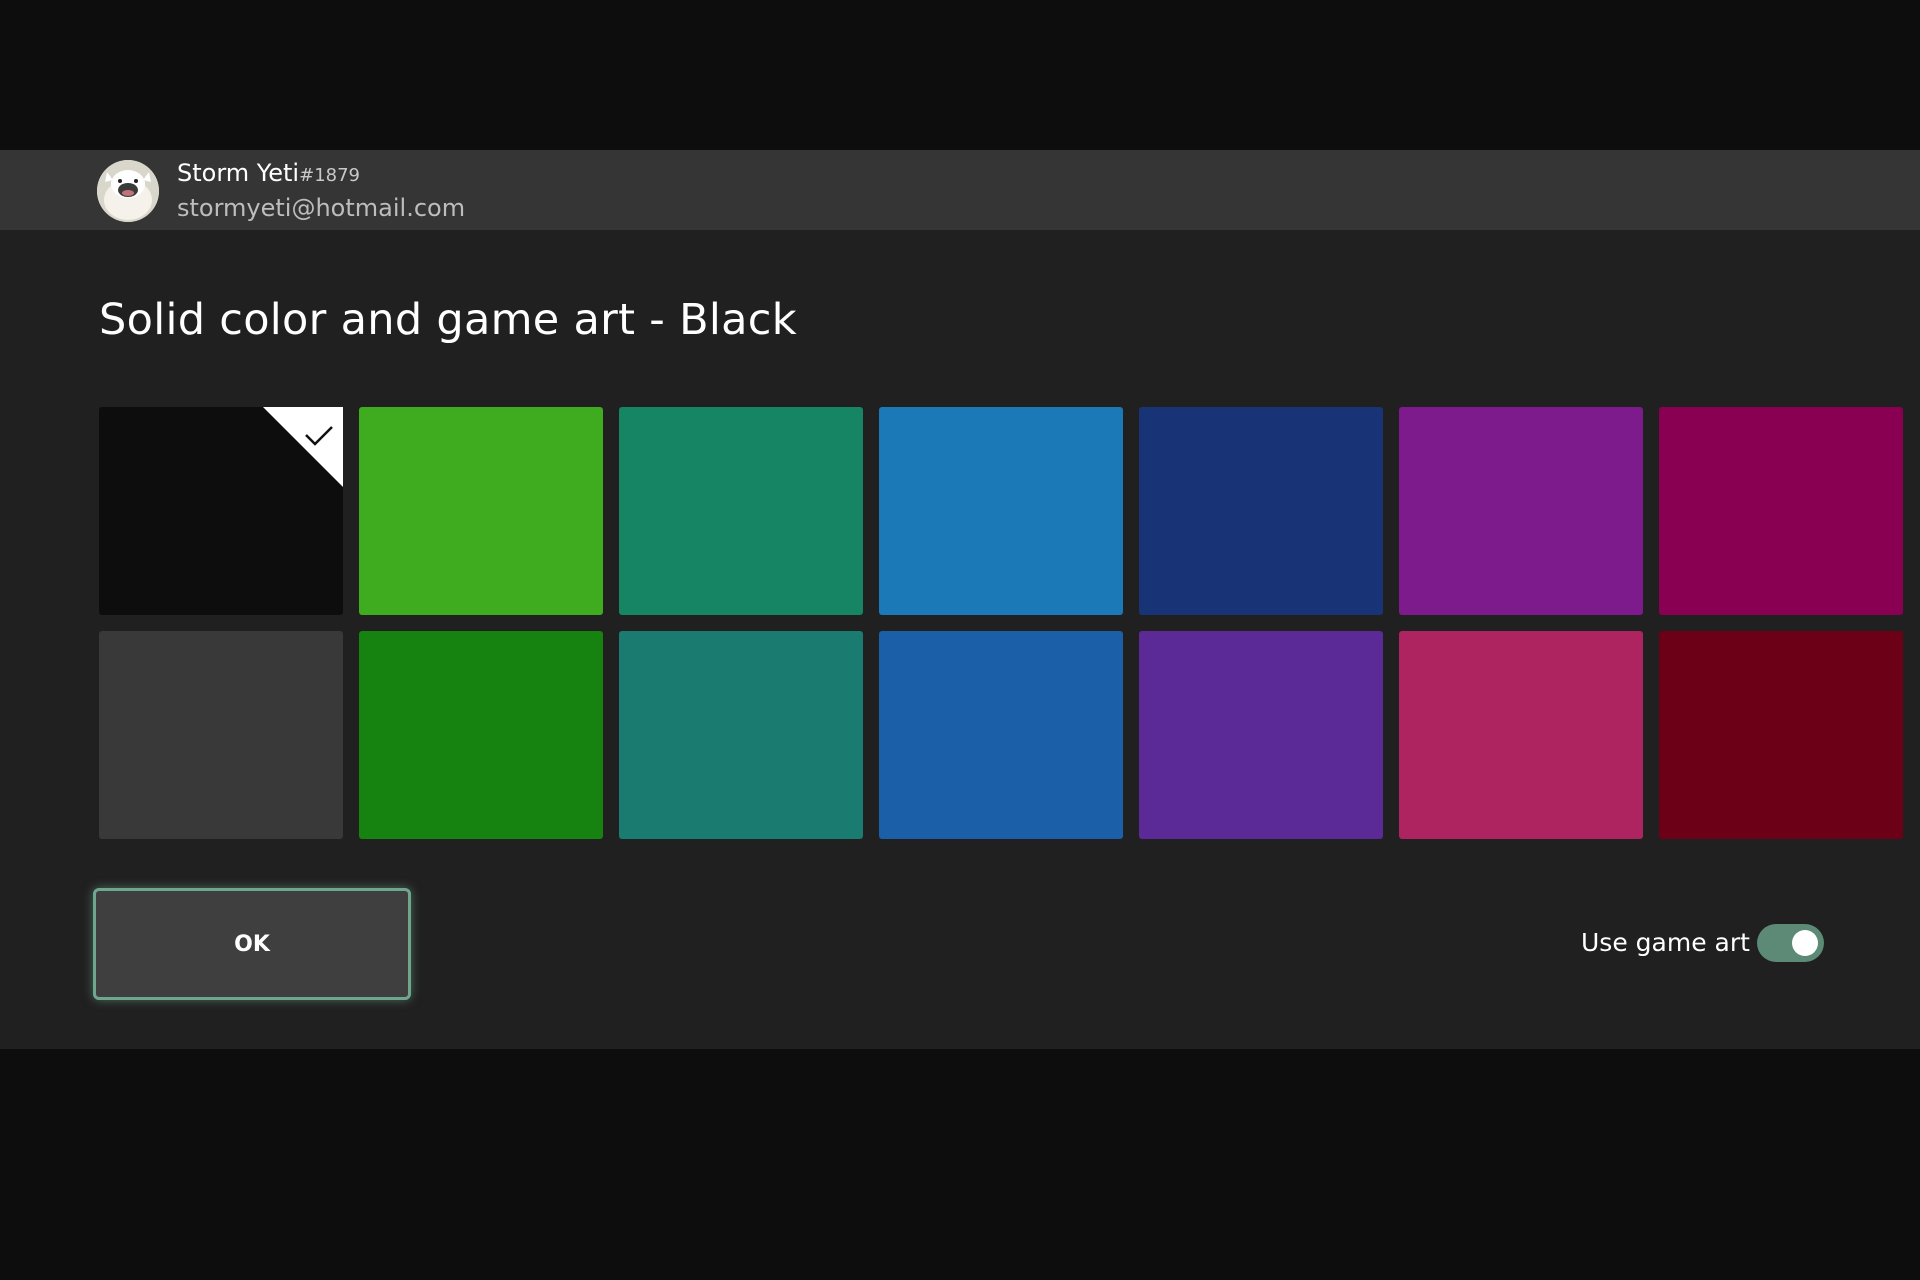  I want to click on checkmark-icon, so click(319, 436).